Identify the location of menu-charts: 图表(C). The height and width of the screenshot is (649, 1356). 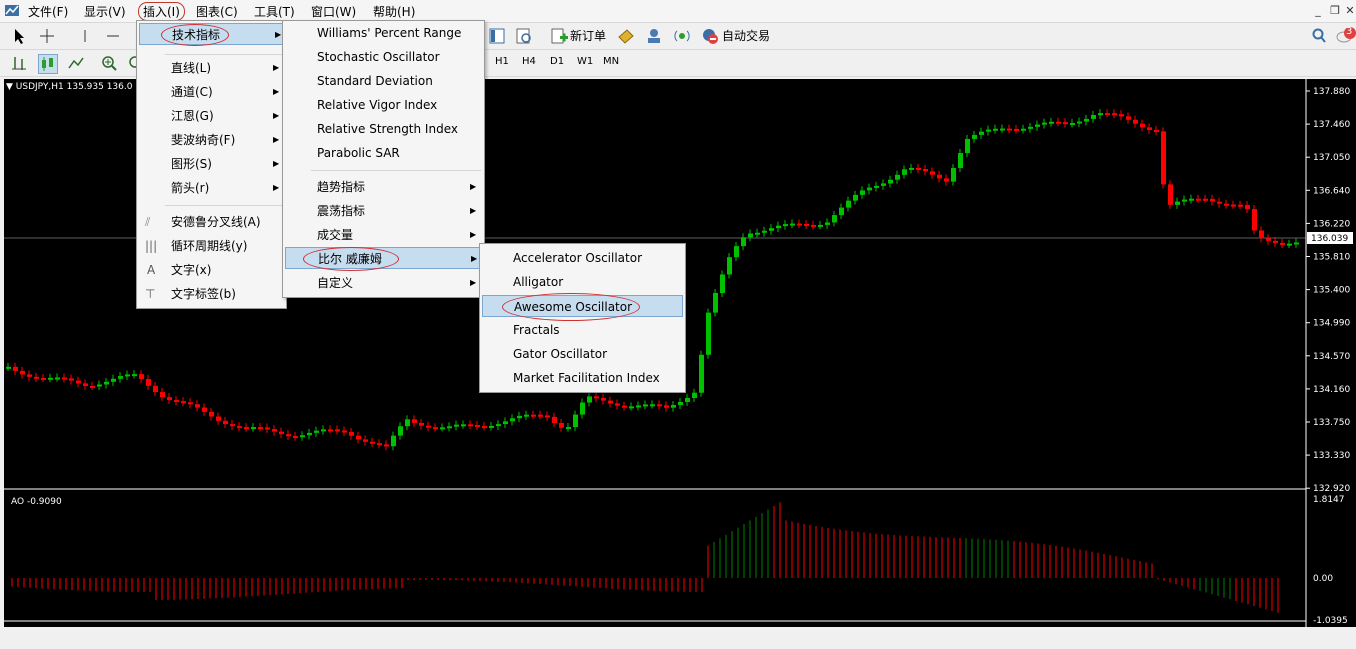
(217, 11).